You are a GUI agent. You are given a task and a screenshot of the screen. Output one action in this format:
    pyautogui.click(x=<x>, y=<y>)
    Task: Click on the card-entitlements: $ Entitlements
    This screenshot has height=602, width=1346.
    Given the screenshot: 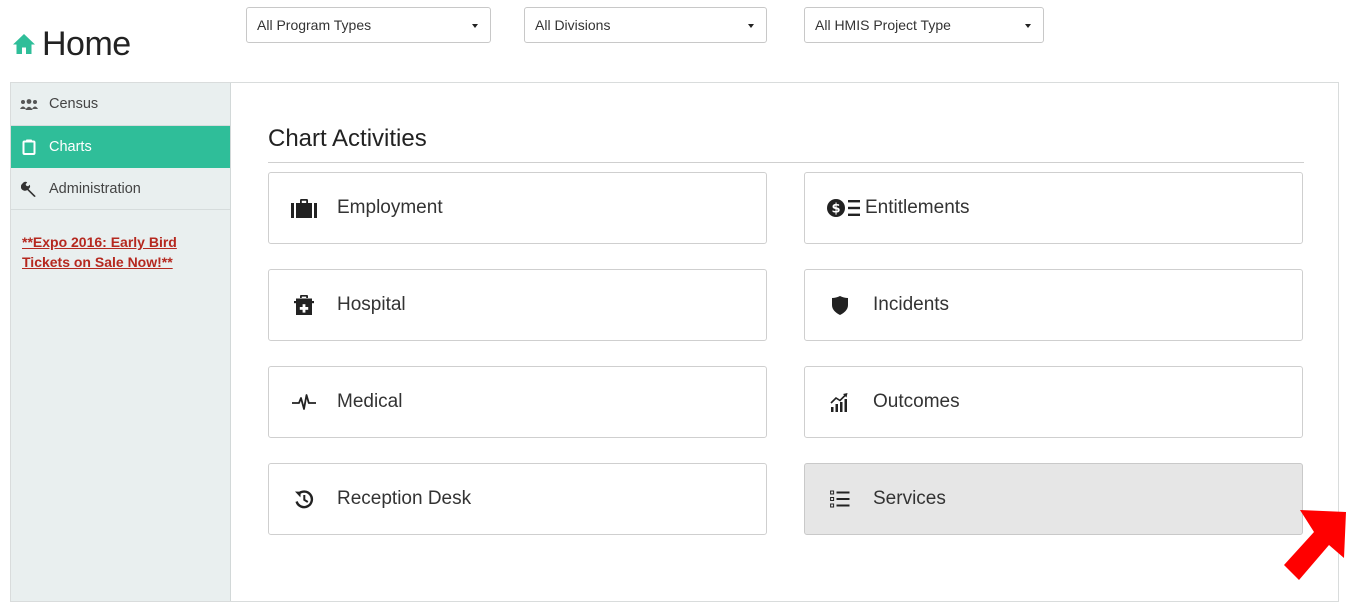 What is the action you would take?
    pyautogui.click(x=1053, y=208)
    